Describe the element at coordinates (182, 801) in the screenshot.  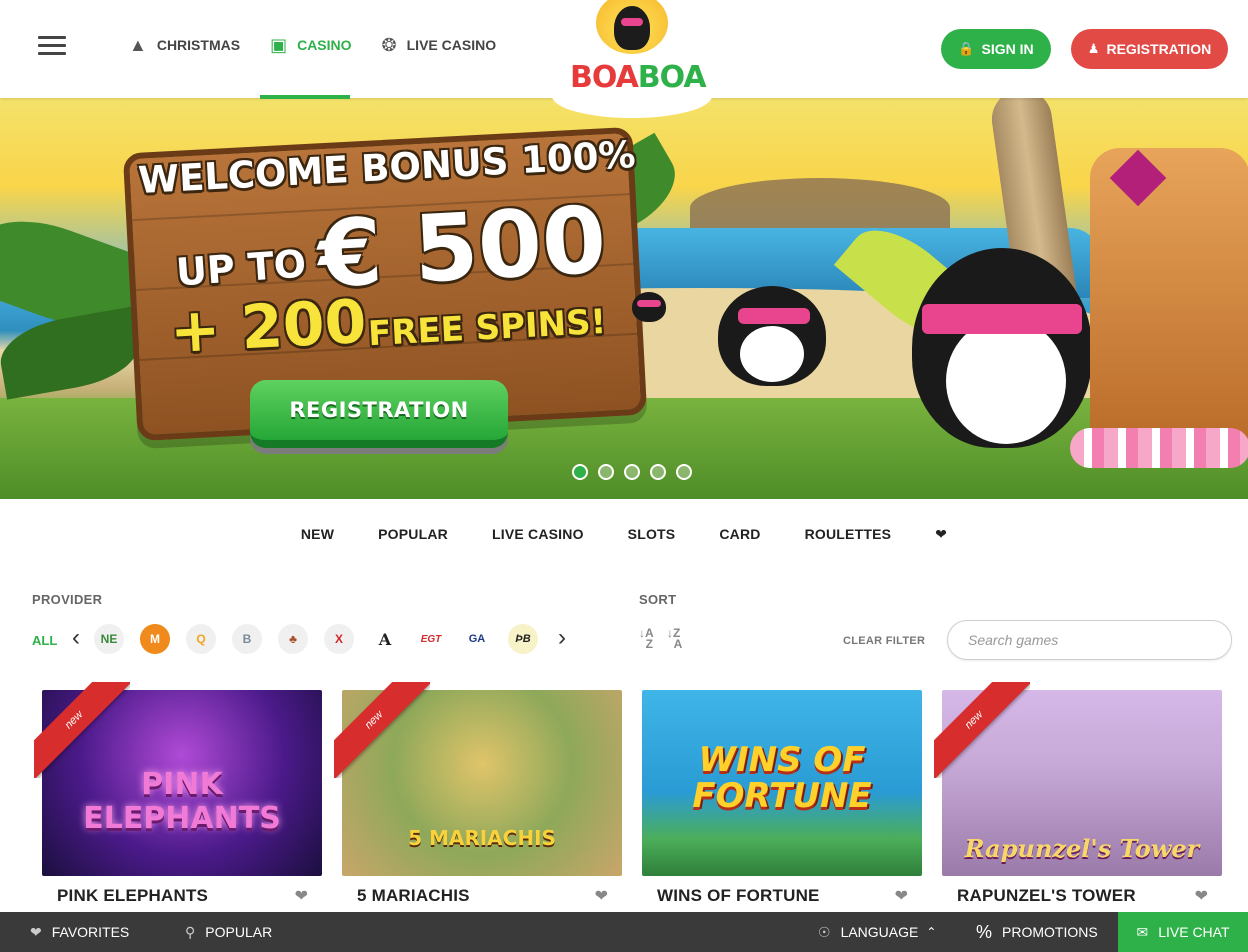
I see `game-thumbnail-title: PINK ELEPHANTS` at that location.